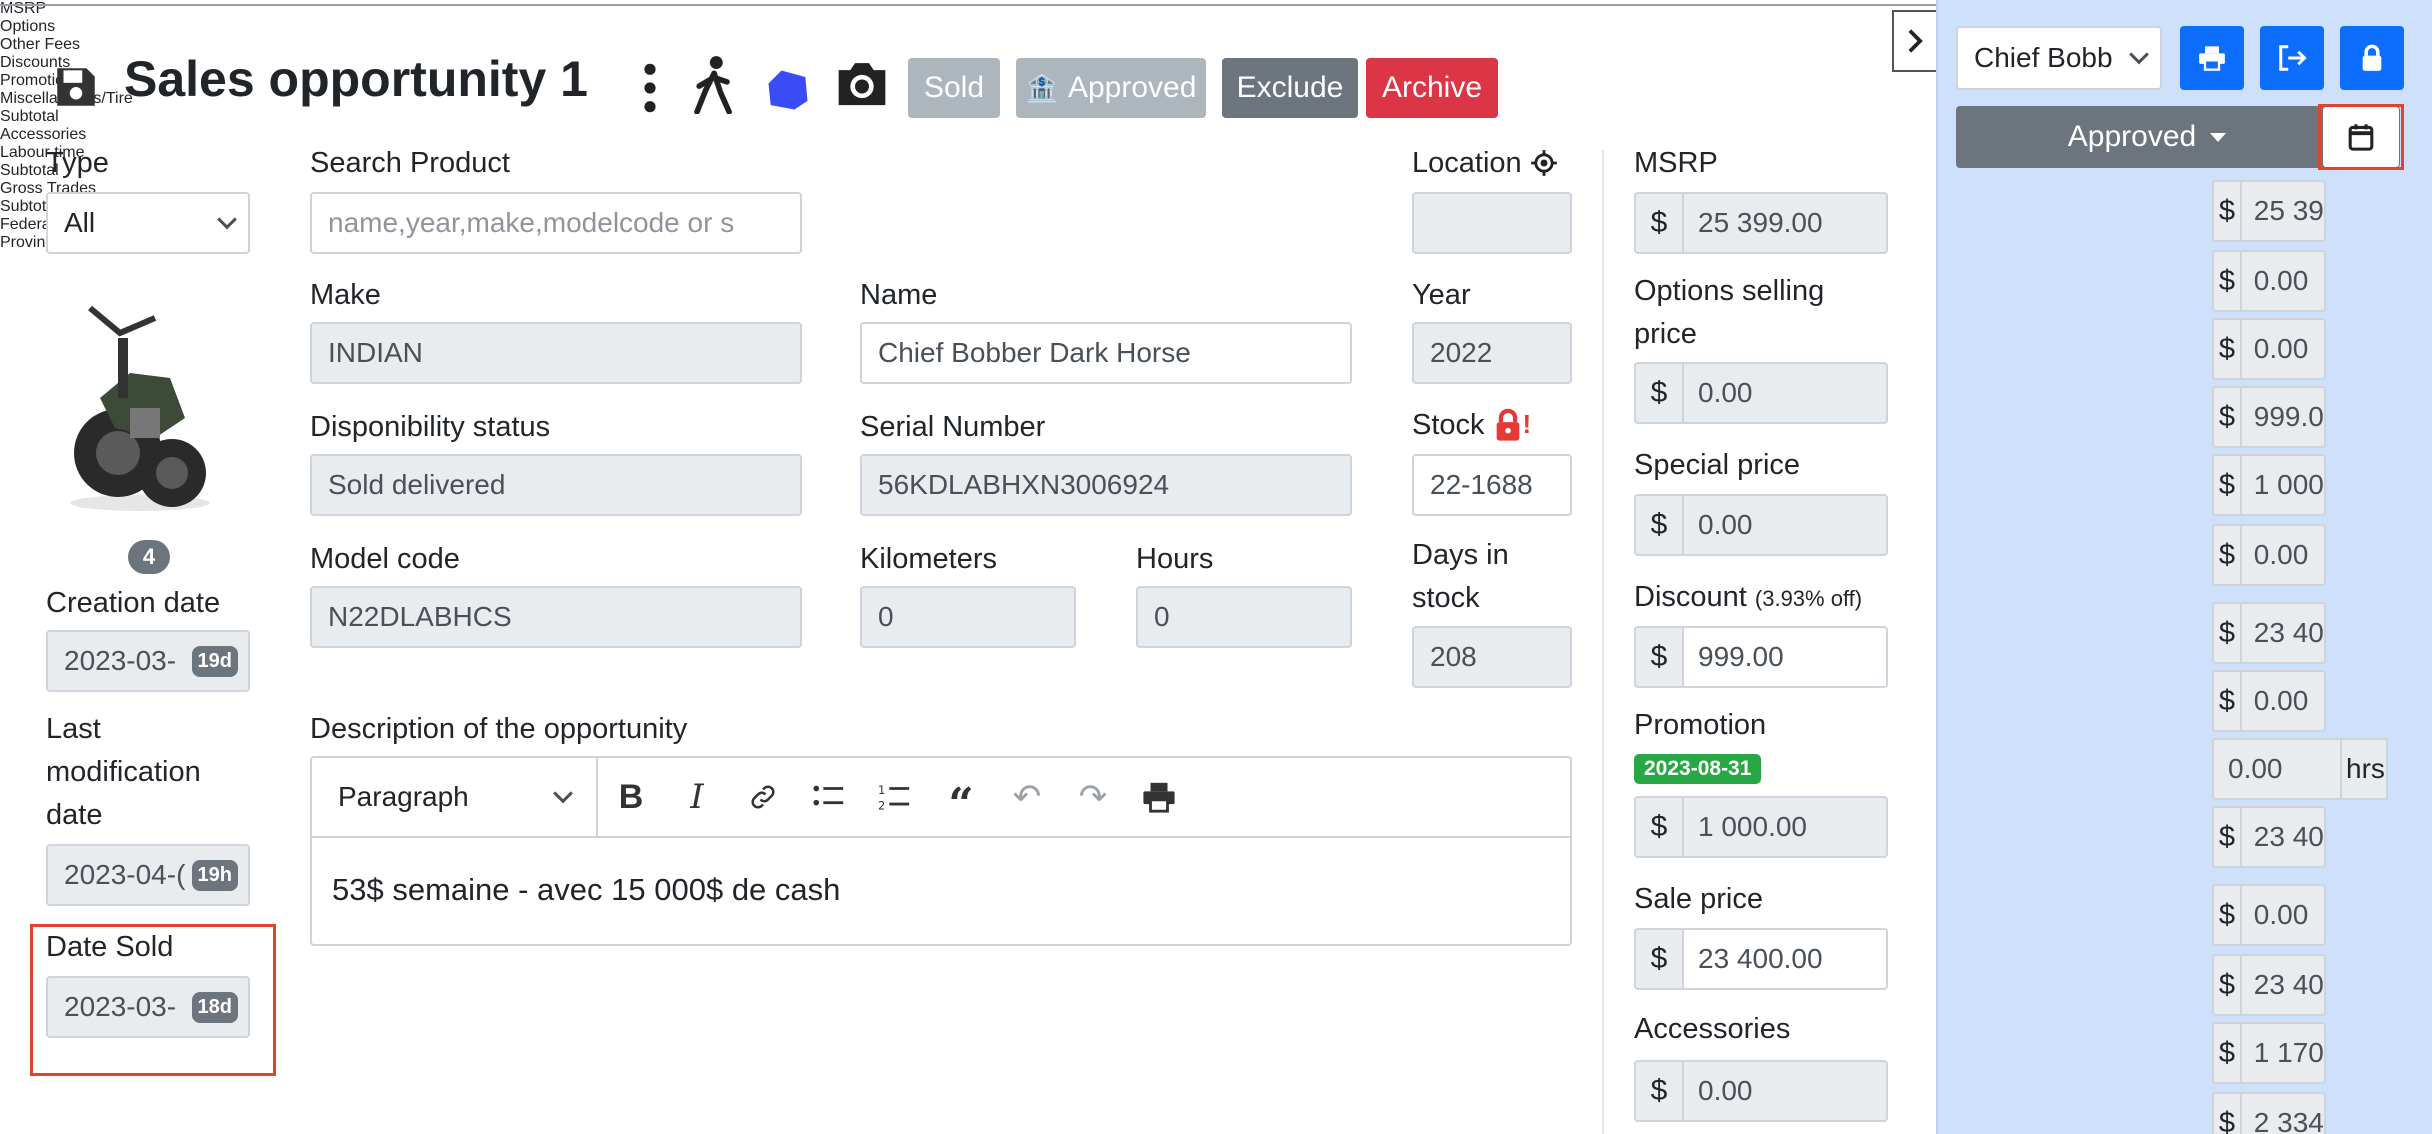 The width and height of the screenshot is (2432, 1134). Describe the element at coordinates (1471, 425) in the screenshot. I see `stock-label: Stock !` at that location.